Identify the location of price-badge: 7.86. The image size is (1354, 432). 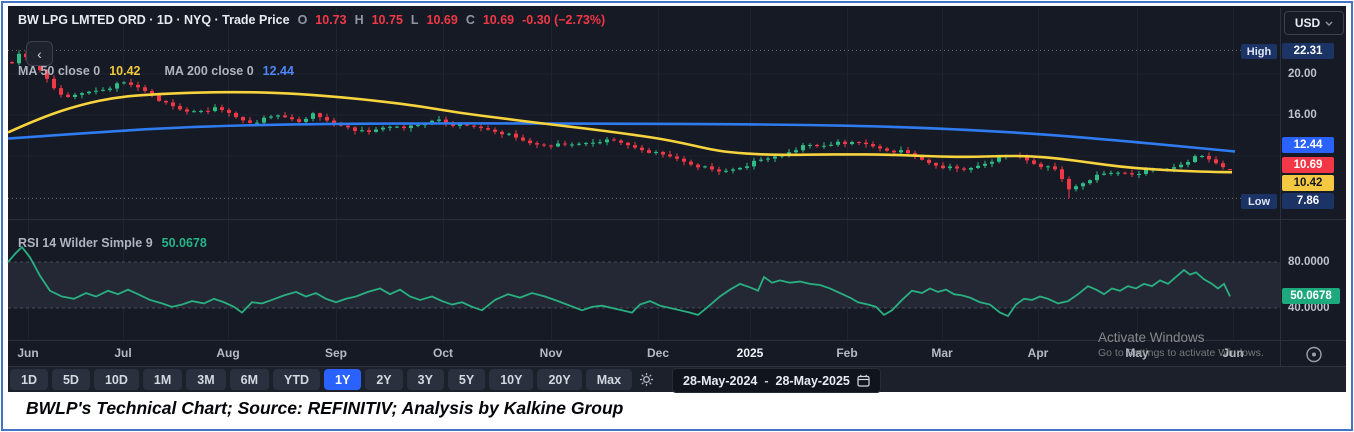
(1308, 201).